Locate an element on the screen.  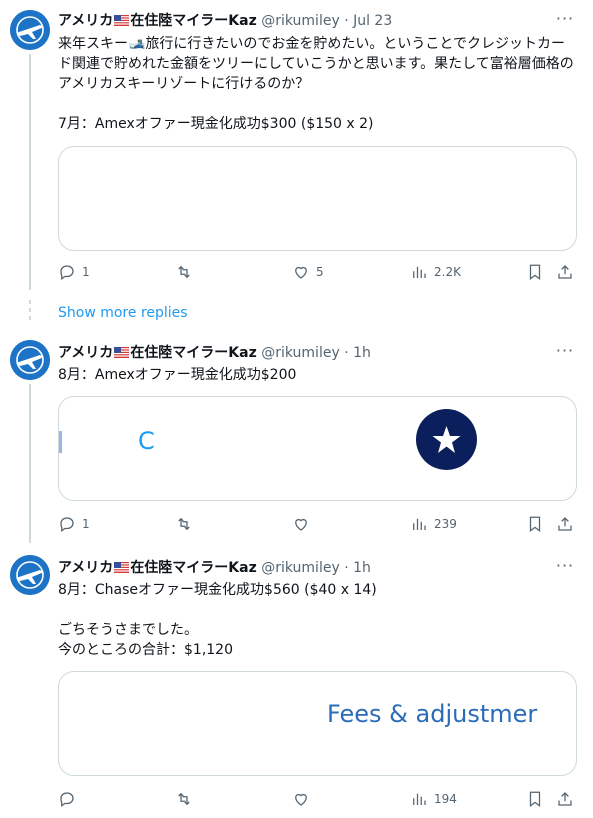
views-button: 239 is located at coordinates (433, 524).